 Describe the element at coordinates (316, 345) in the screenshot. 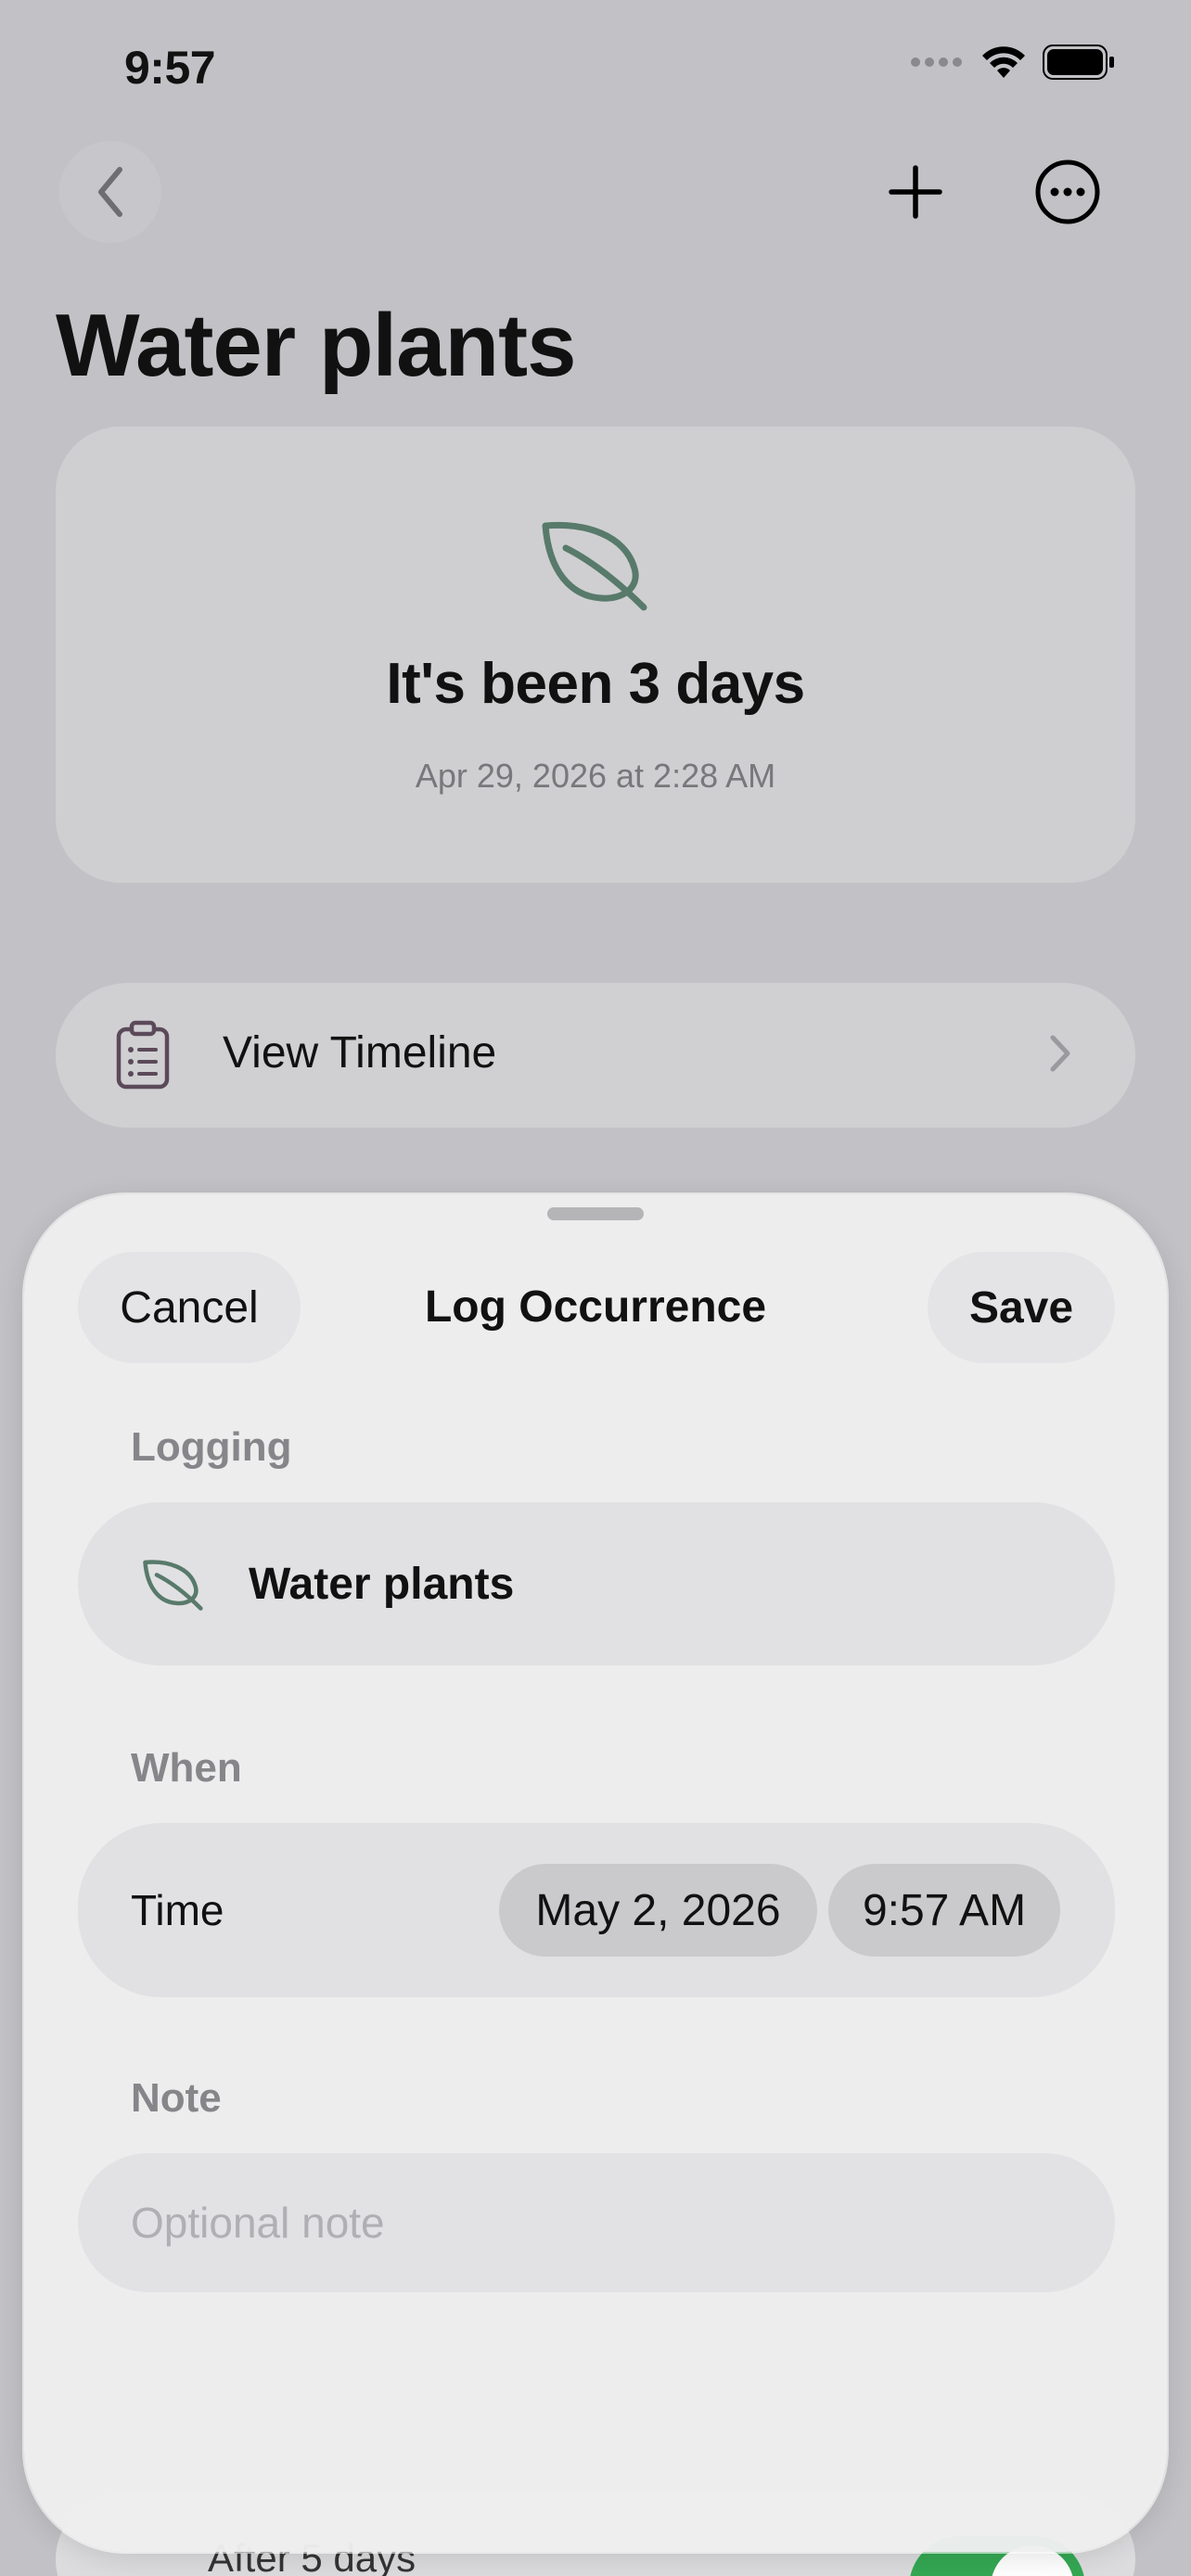

I see `page-title: Water plants` at that location.